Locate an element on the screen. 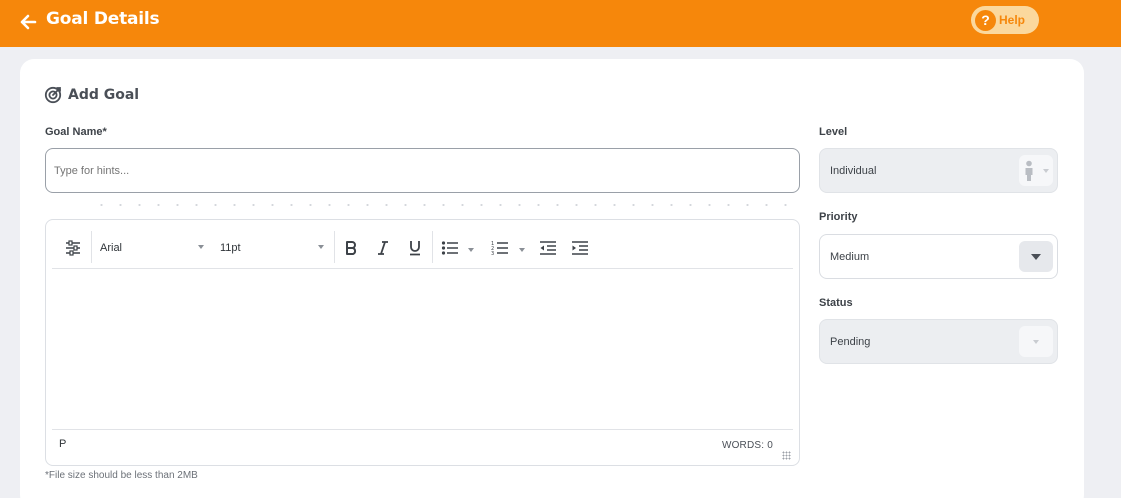 This screenshot has height=498, width=1121. card-heading: Add Goal is located at coordinates (91, 95).